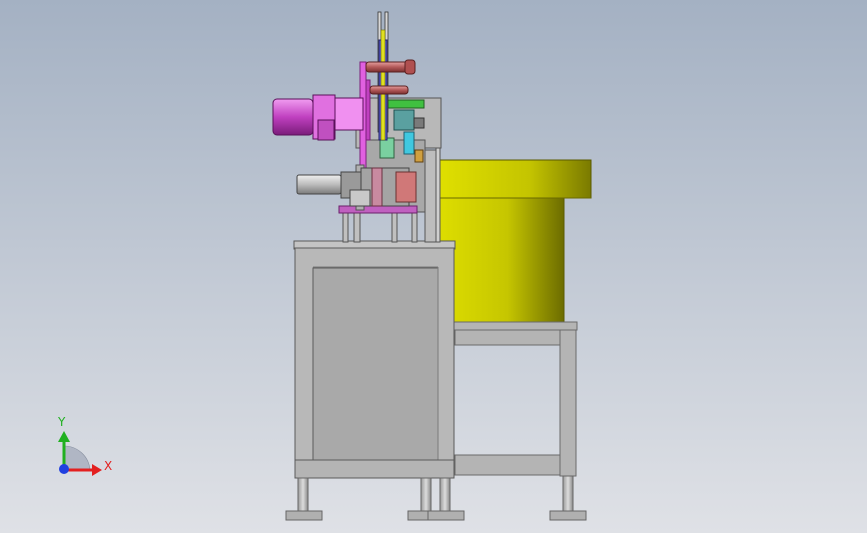 This screenshot has height=533, width=867. I want to click on z-axis-dot-icon, so click(64, 469).